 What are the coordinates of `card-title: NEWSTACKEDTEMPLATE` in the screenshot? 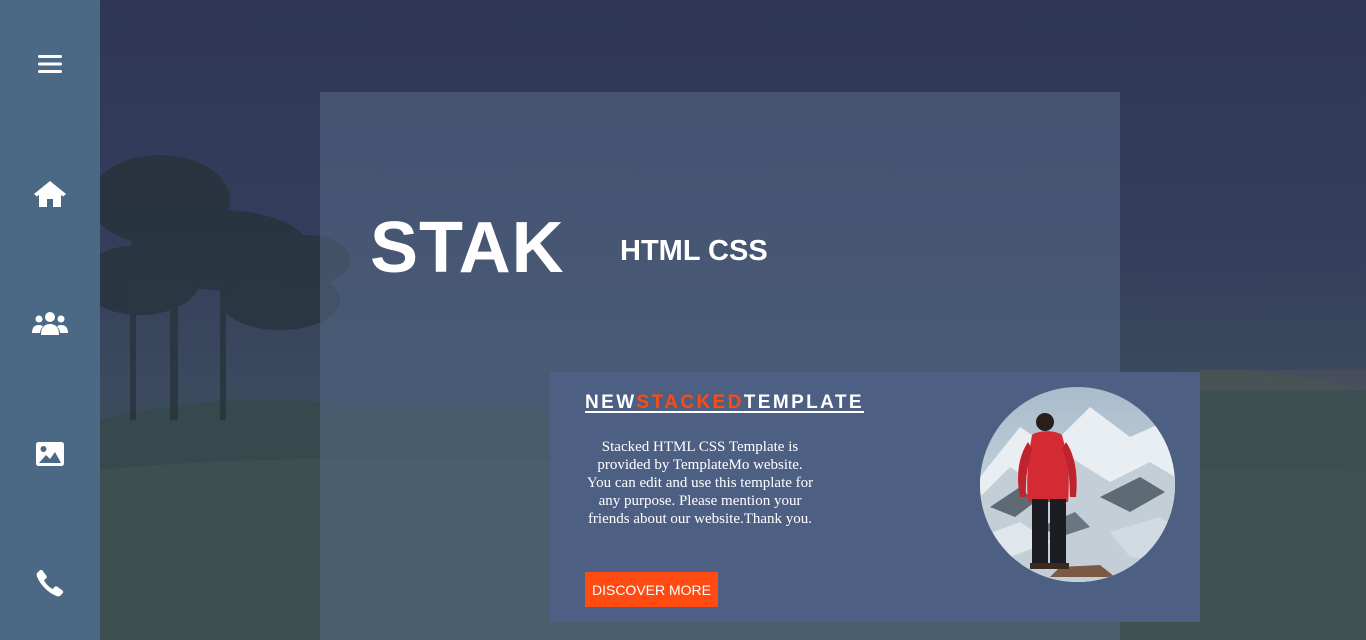 It's located at (724, 403).